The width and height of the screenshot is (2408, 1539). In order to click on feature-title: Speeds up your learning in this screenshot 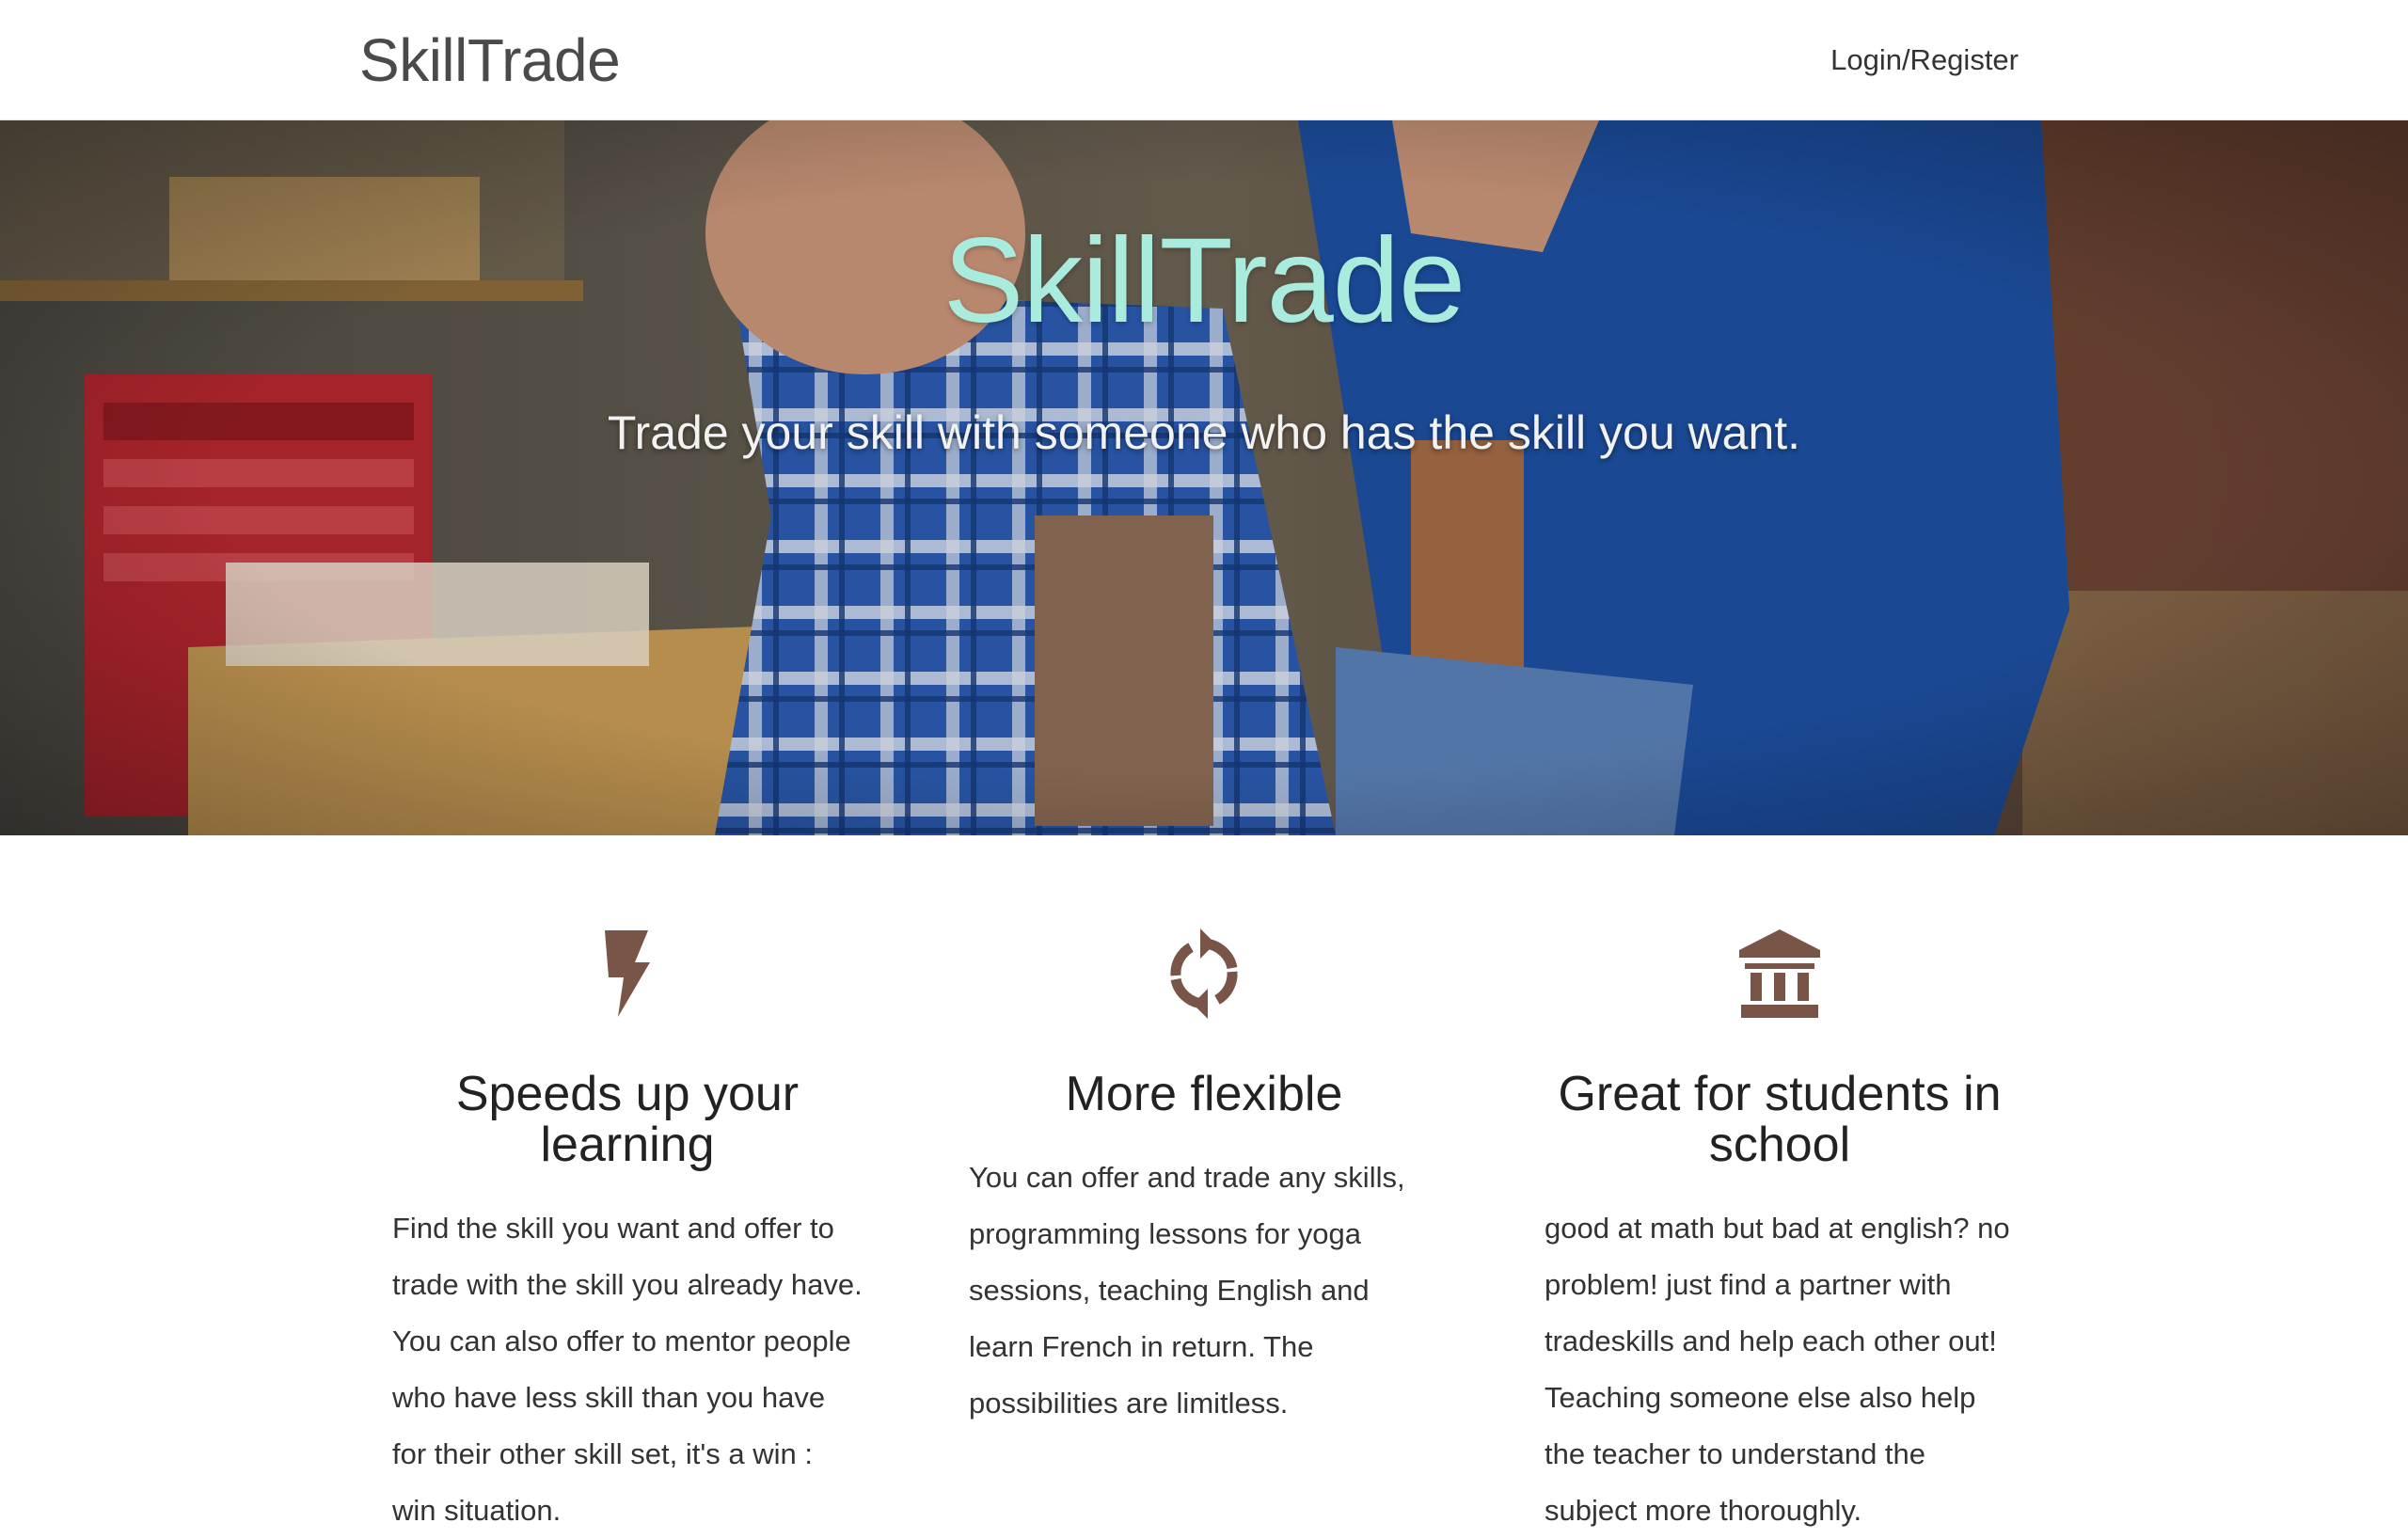, I will do `click(628, 1119)`.